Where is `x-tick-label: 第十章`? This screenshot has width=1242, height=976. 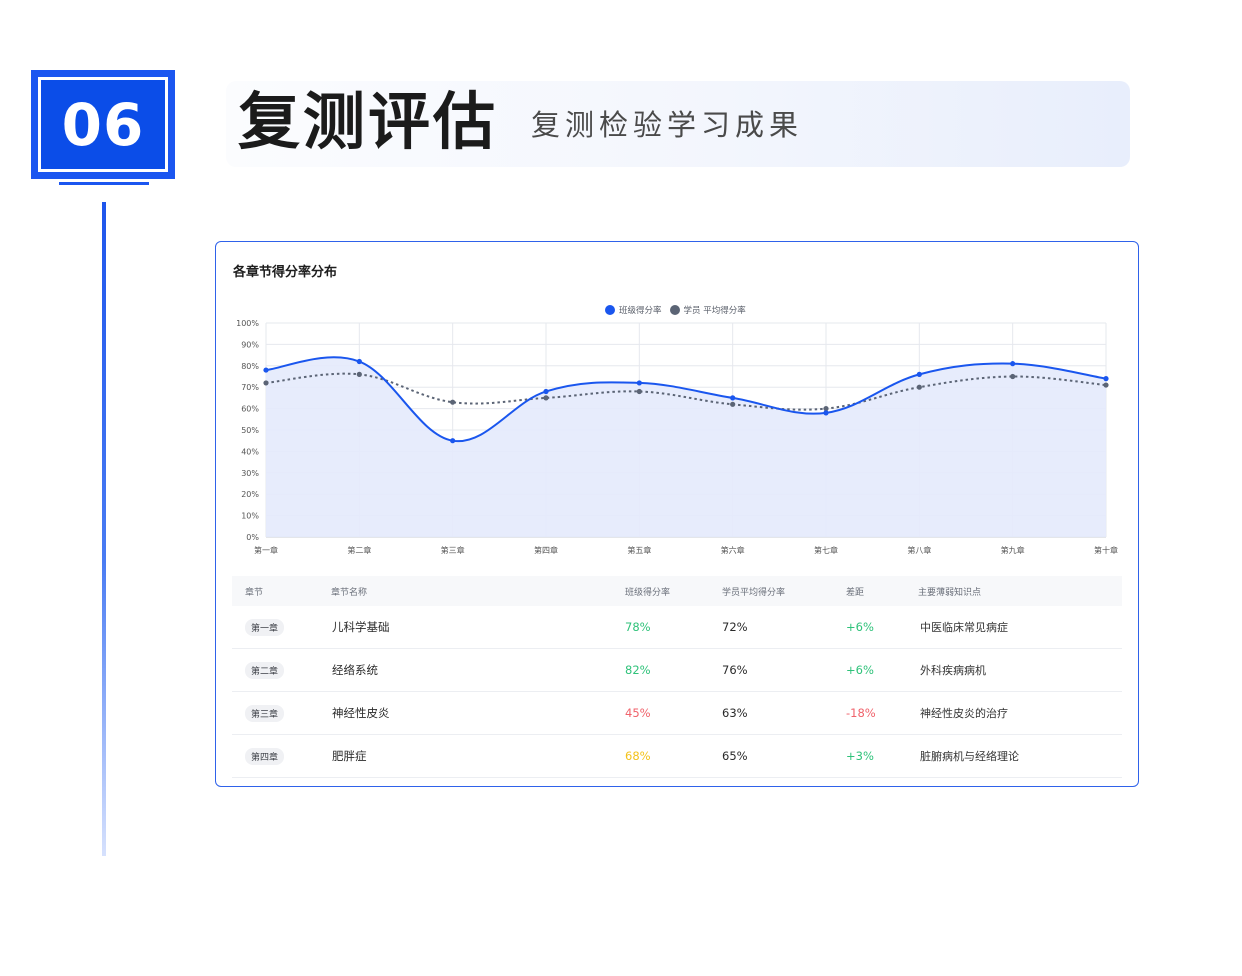 x-tick-label: 第十章 is located at coordinates (1106, 550).